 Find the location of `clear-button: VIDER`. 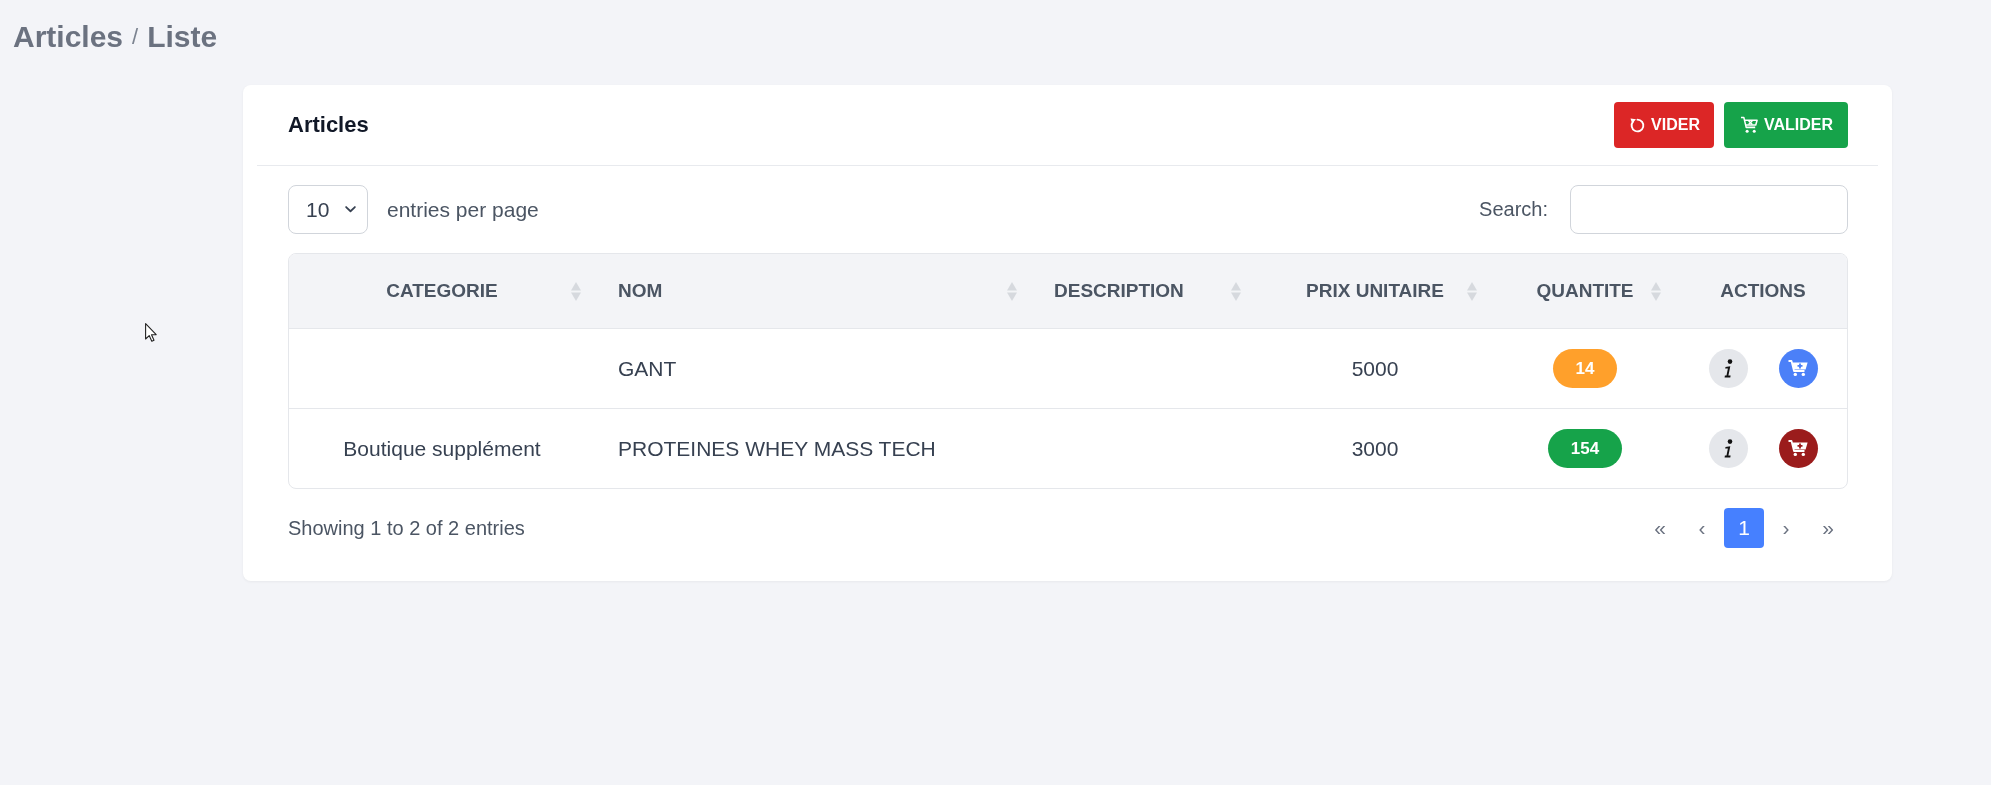

clear-button: VIDER is located at coordinates (1664, 125).